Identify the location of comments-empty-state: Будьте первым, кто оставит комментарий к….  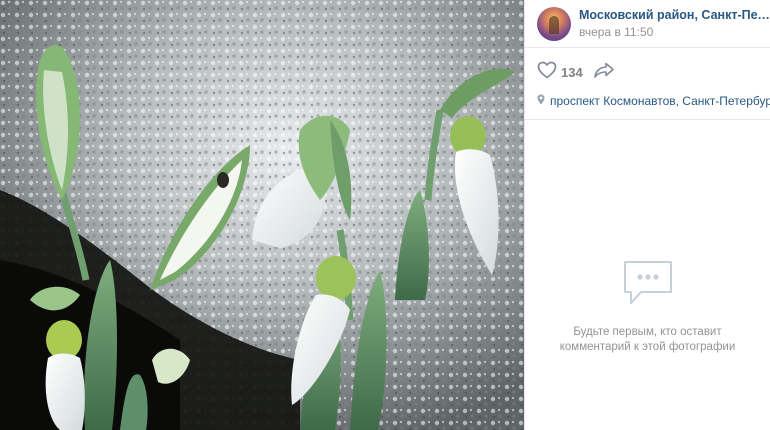
(647, 306).